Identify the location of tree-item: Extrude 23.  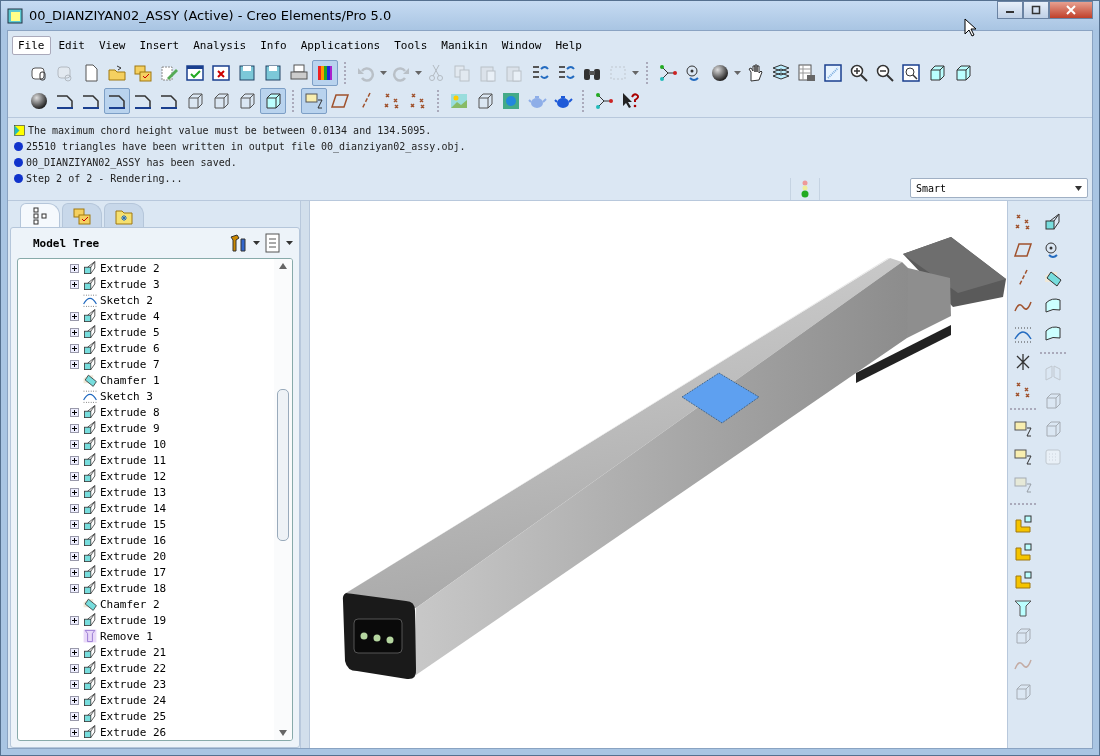
(133, 684).